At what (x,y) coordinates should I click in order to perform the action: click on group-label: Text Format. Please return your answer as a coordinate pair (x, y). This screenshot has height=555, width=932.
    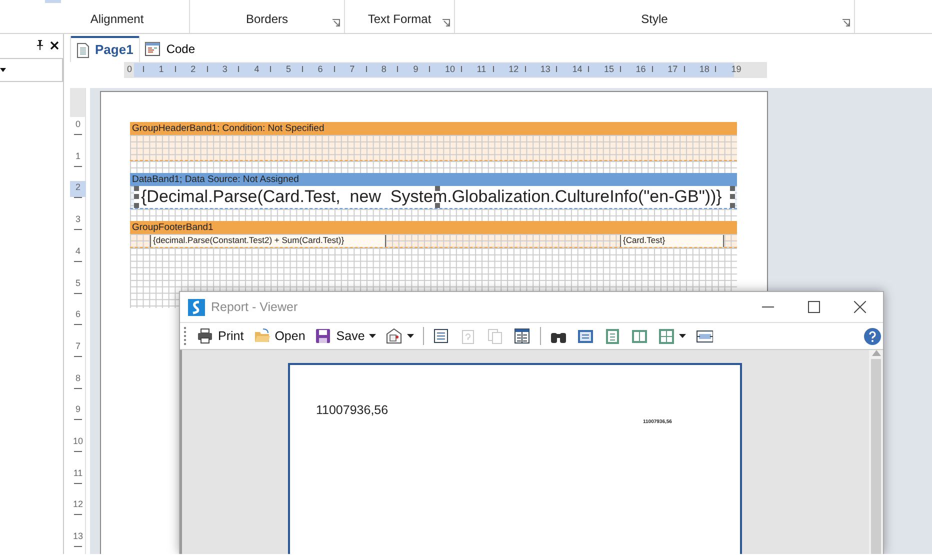
    Looking at the image, I should click on (400, 19).